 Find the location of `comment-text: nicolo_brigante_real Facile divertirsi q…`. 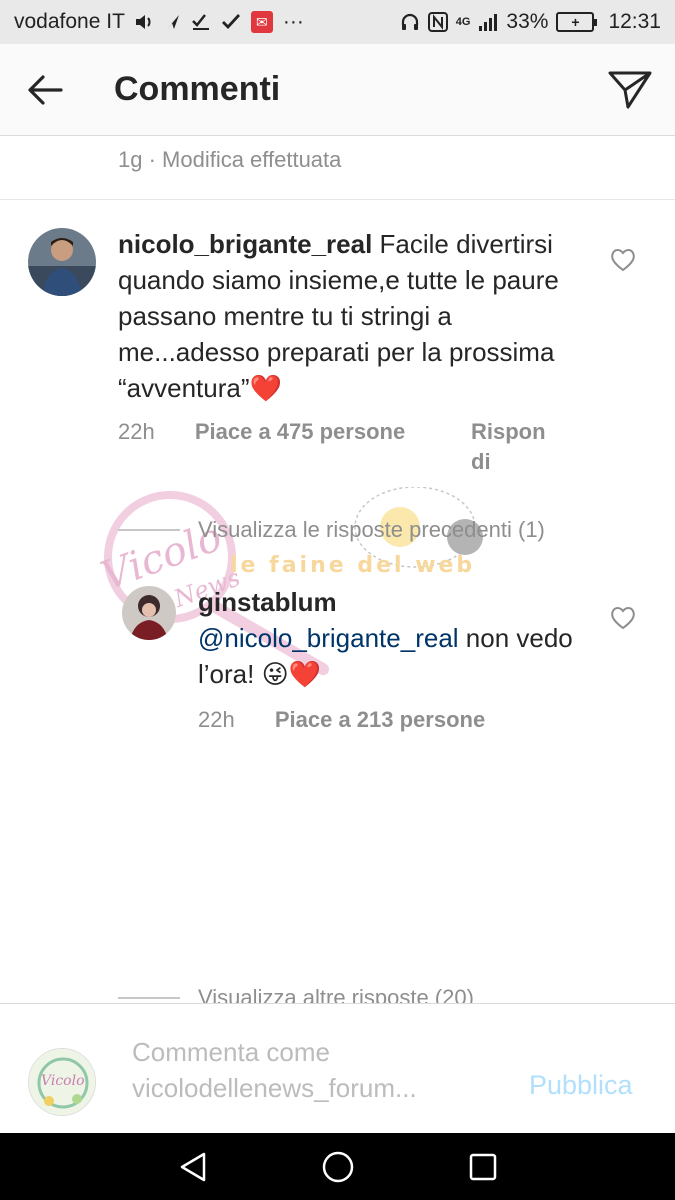

comment-text: nicolo_brigante_real Facile divertirsi q… is located at coordinates (353, 316).